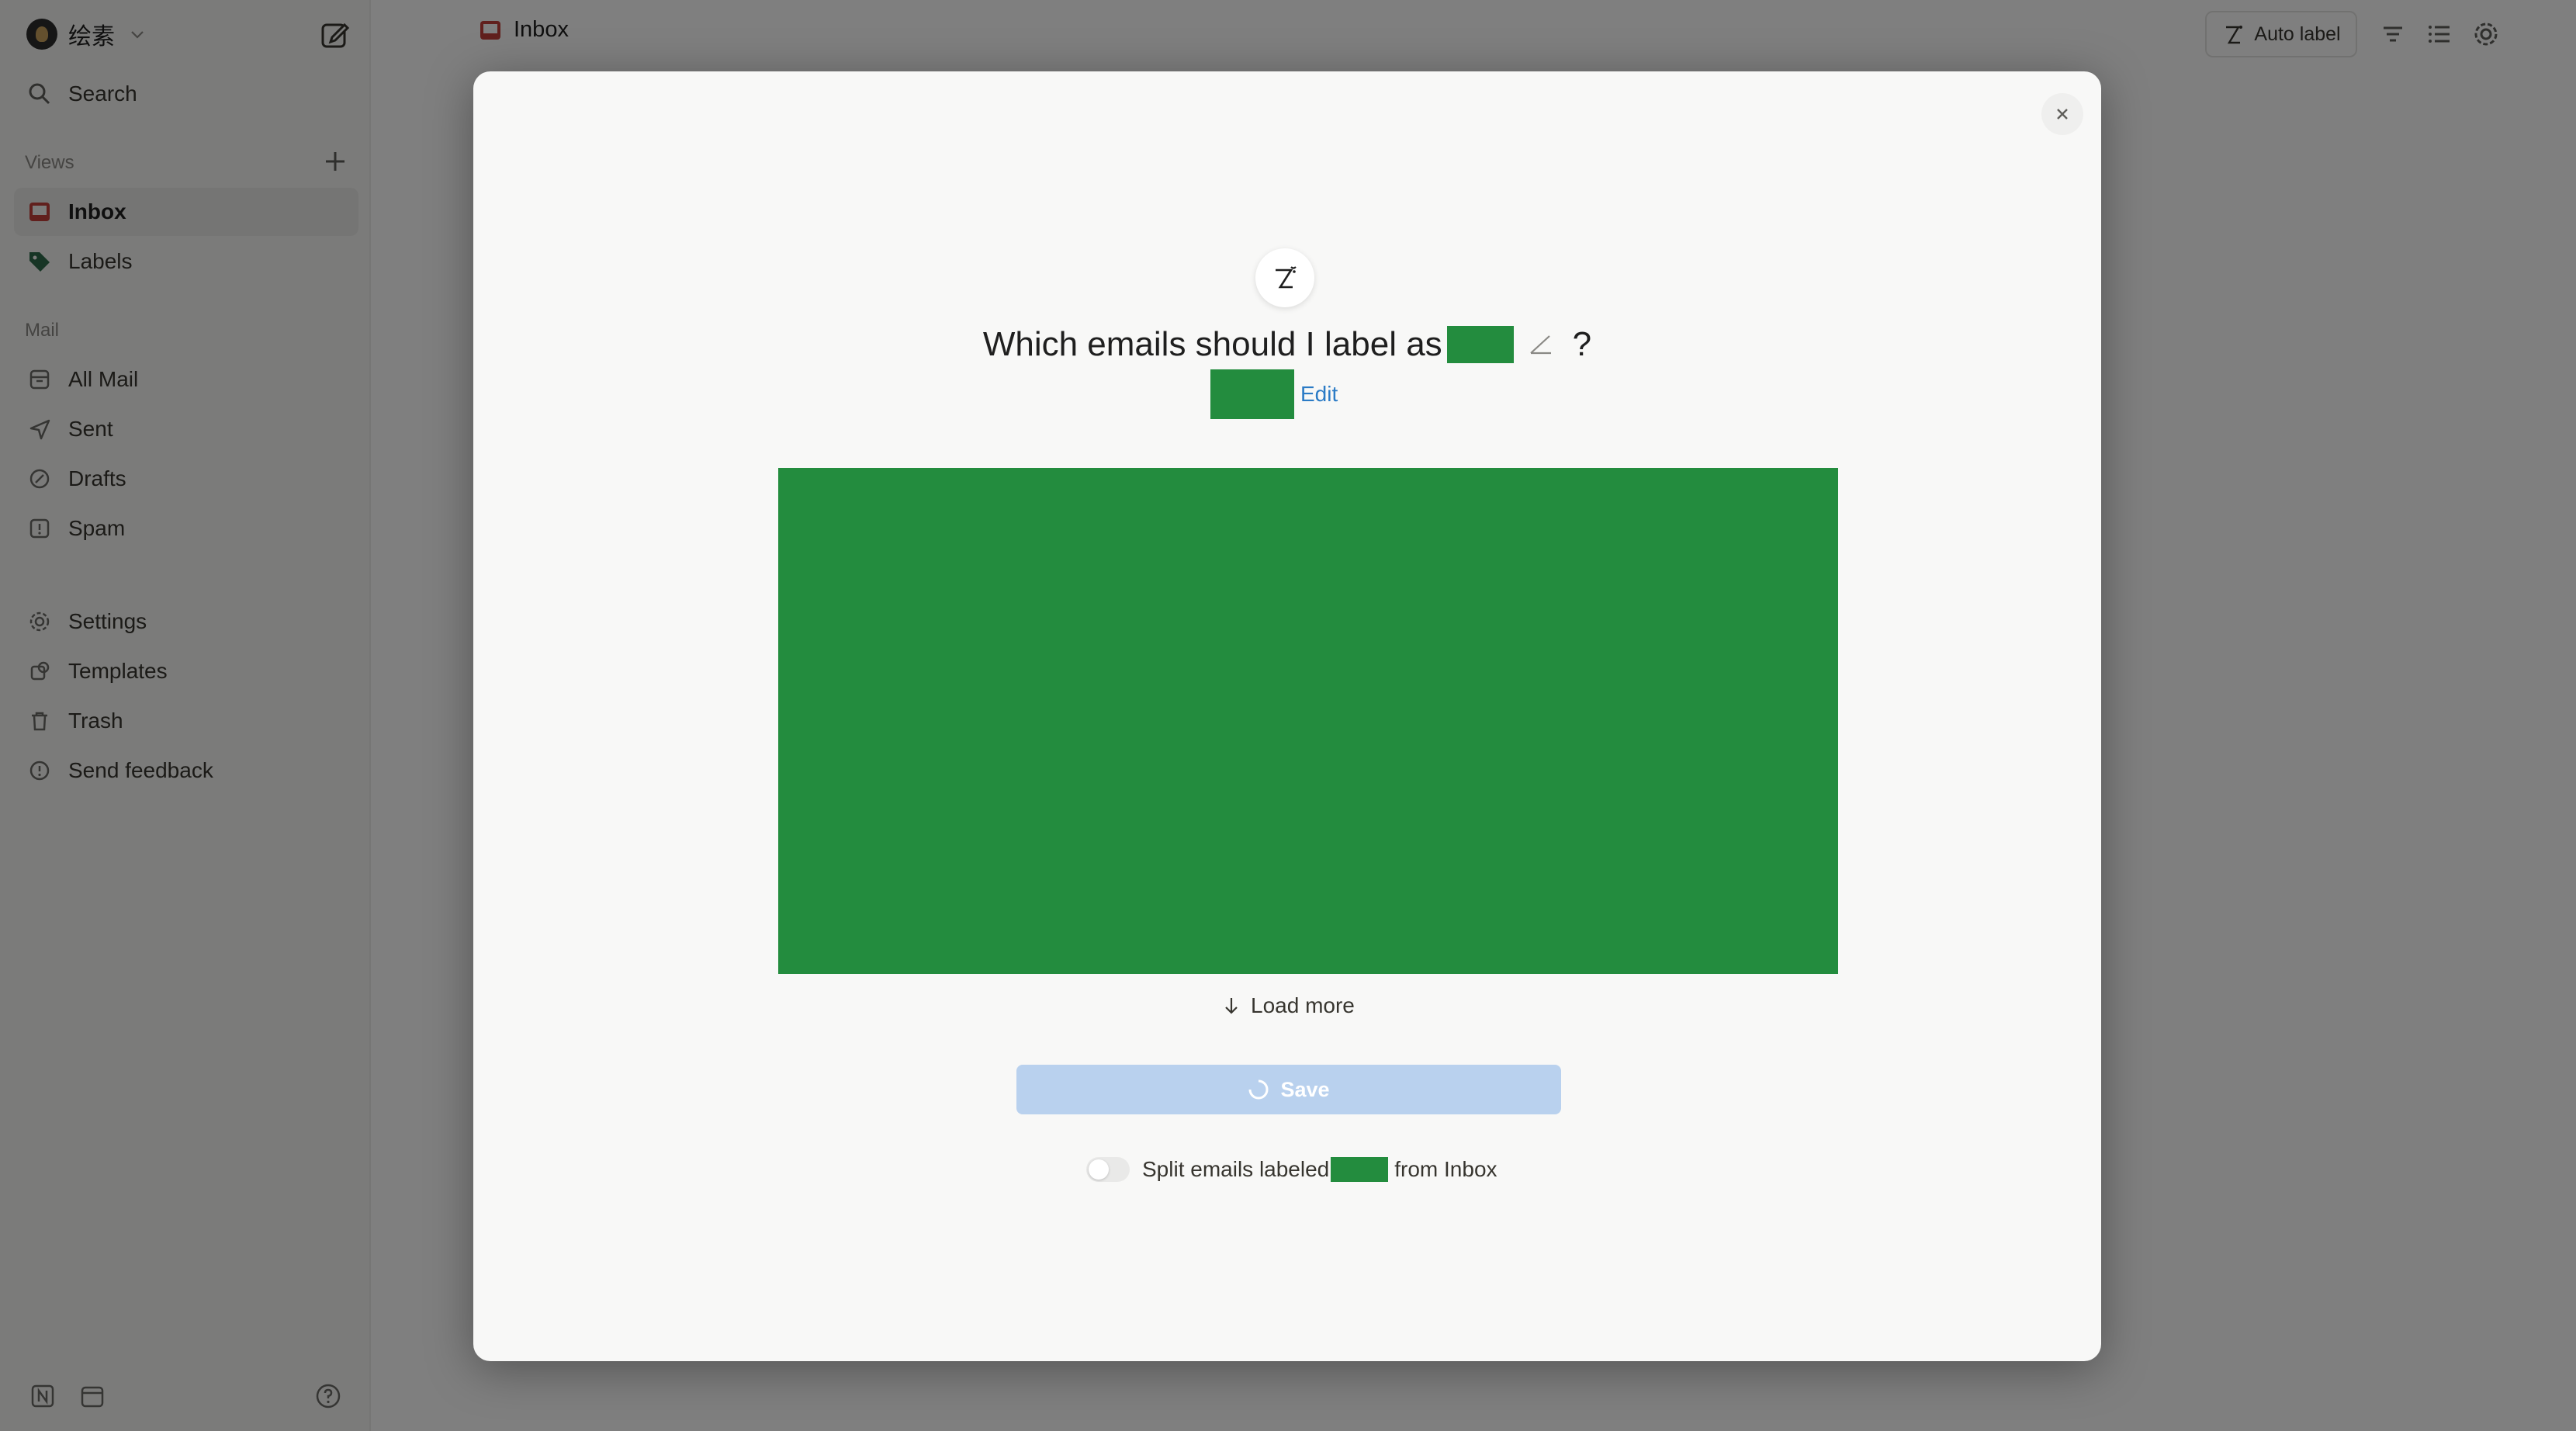 This screenshot has height=1431, width=2576. Describe the element at coordinates (1212, 344) in the screenshot. I see `dialog-title-text: Which emails should I label as` at that location.